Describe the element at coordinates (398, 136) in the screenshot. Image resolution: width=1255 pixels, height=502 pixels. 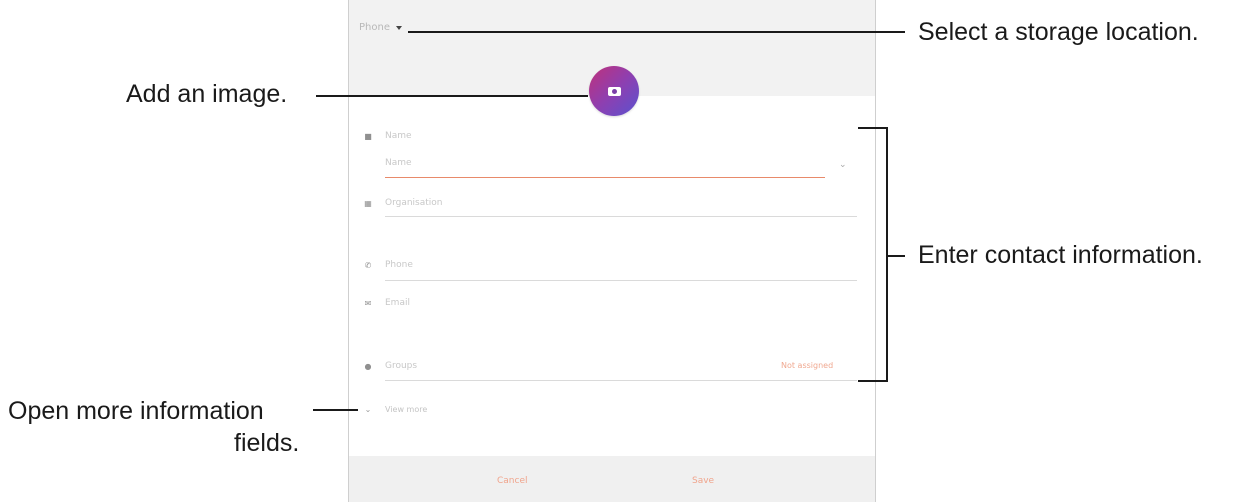
I see `name-placeholder: Name` at that location.